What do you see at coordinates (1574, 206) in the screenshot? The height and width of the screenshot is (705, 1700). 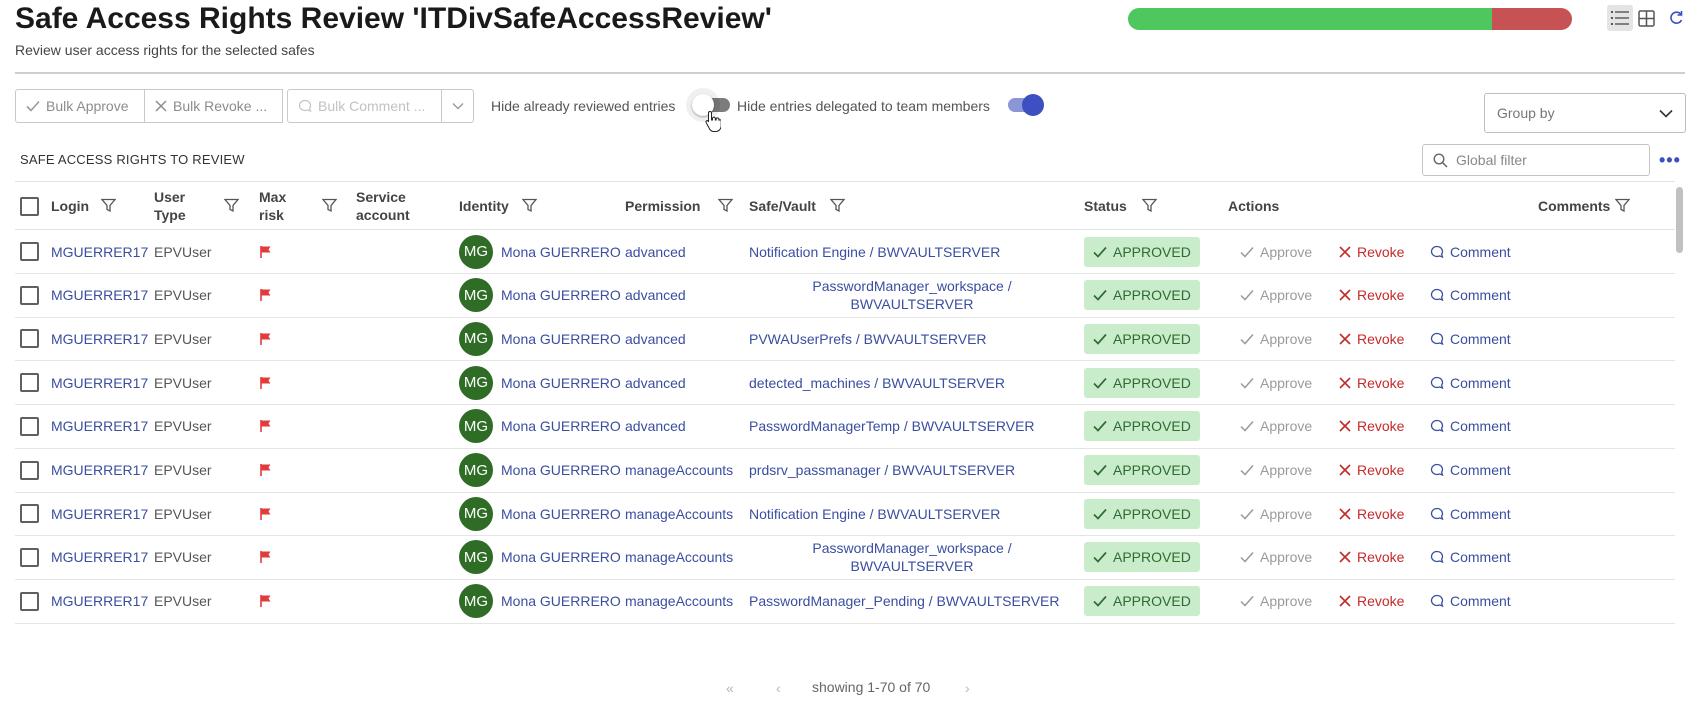 I see `column-header-comments: Comments` at bounding box center [1574, 206].